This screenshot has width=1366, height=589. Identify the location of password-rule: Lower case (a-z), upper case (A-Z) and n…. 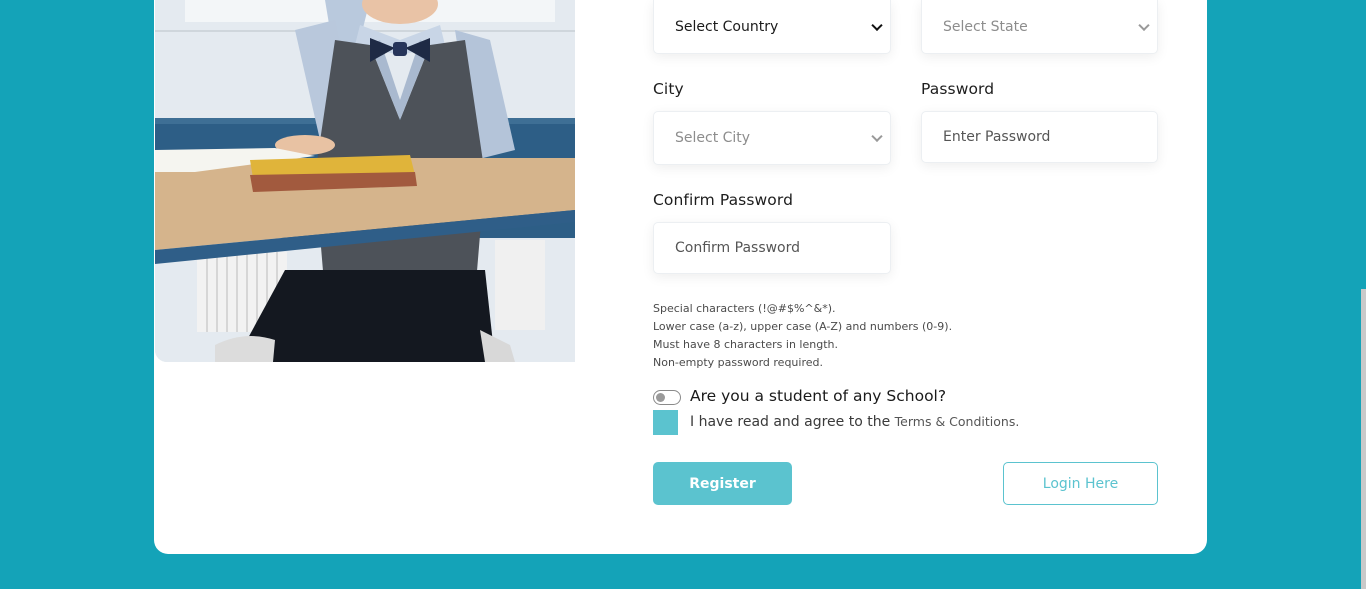
(803, 326).